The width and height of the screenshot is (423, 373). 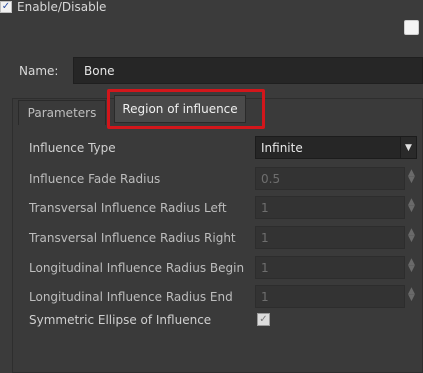 What do you see at coordinates (330, 207) in the screenshot?
I see `trans-left-field: 1` at bounding box center [330, 207].